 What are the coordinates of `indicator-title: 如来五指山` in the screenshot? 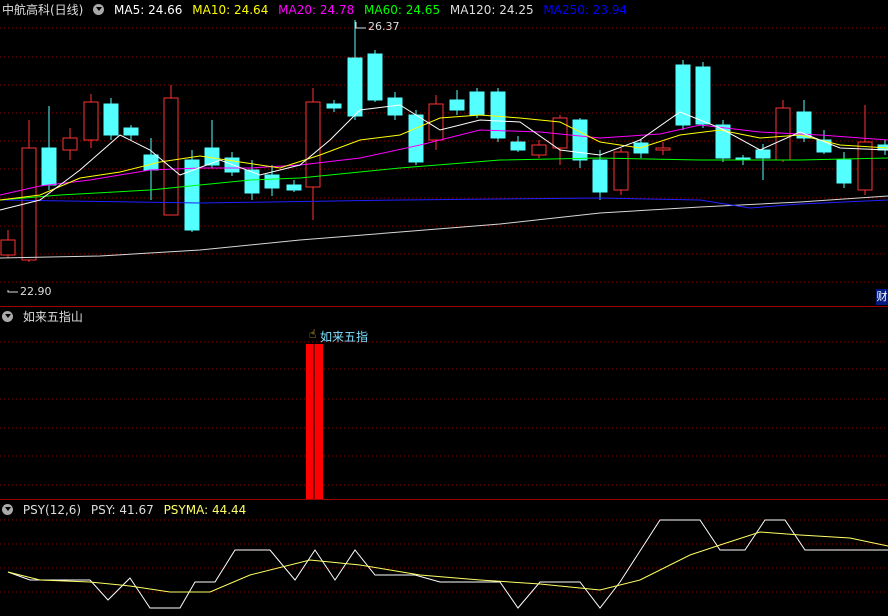 It's located at (52, 317).